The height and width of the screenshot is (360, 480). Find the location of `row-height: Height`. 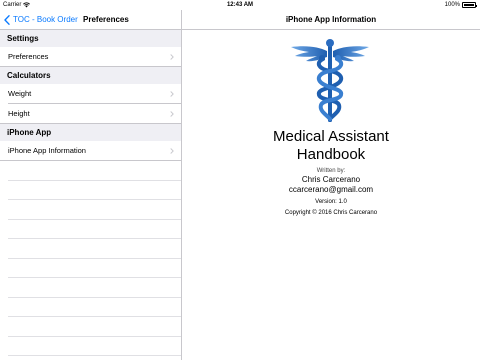

row-height: Height is located at coordinates (90, 114).